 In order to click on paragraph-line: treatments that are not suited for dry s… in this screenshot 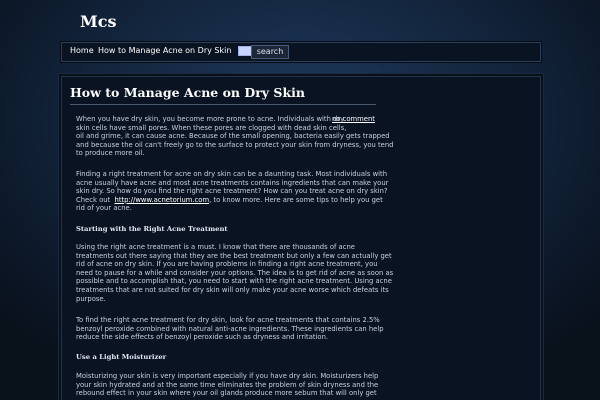, I will do `click(232, 289)`.